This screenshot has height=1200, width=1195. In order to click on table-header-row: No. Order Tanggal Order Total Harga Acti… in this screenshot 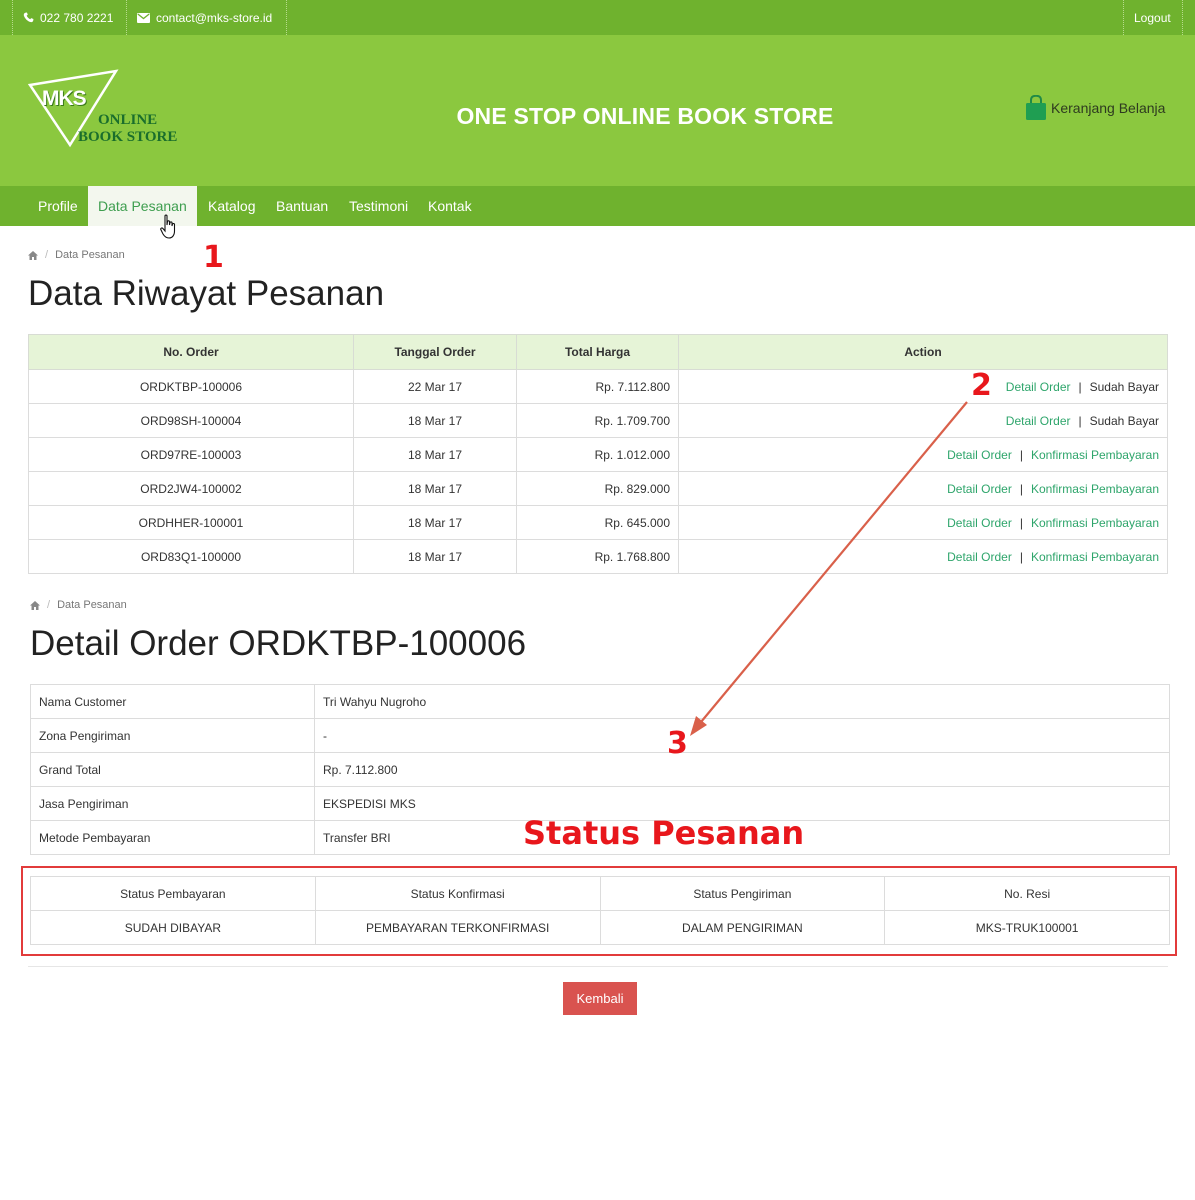, I will do `click(598, 352)`.